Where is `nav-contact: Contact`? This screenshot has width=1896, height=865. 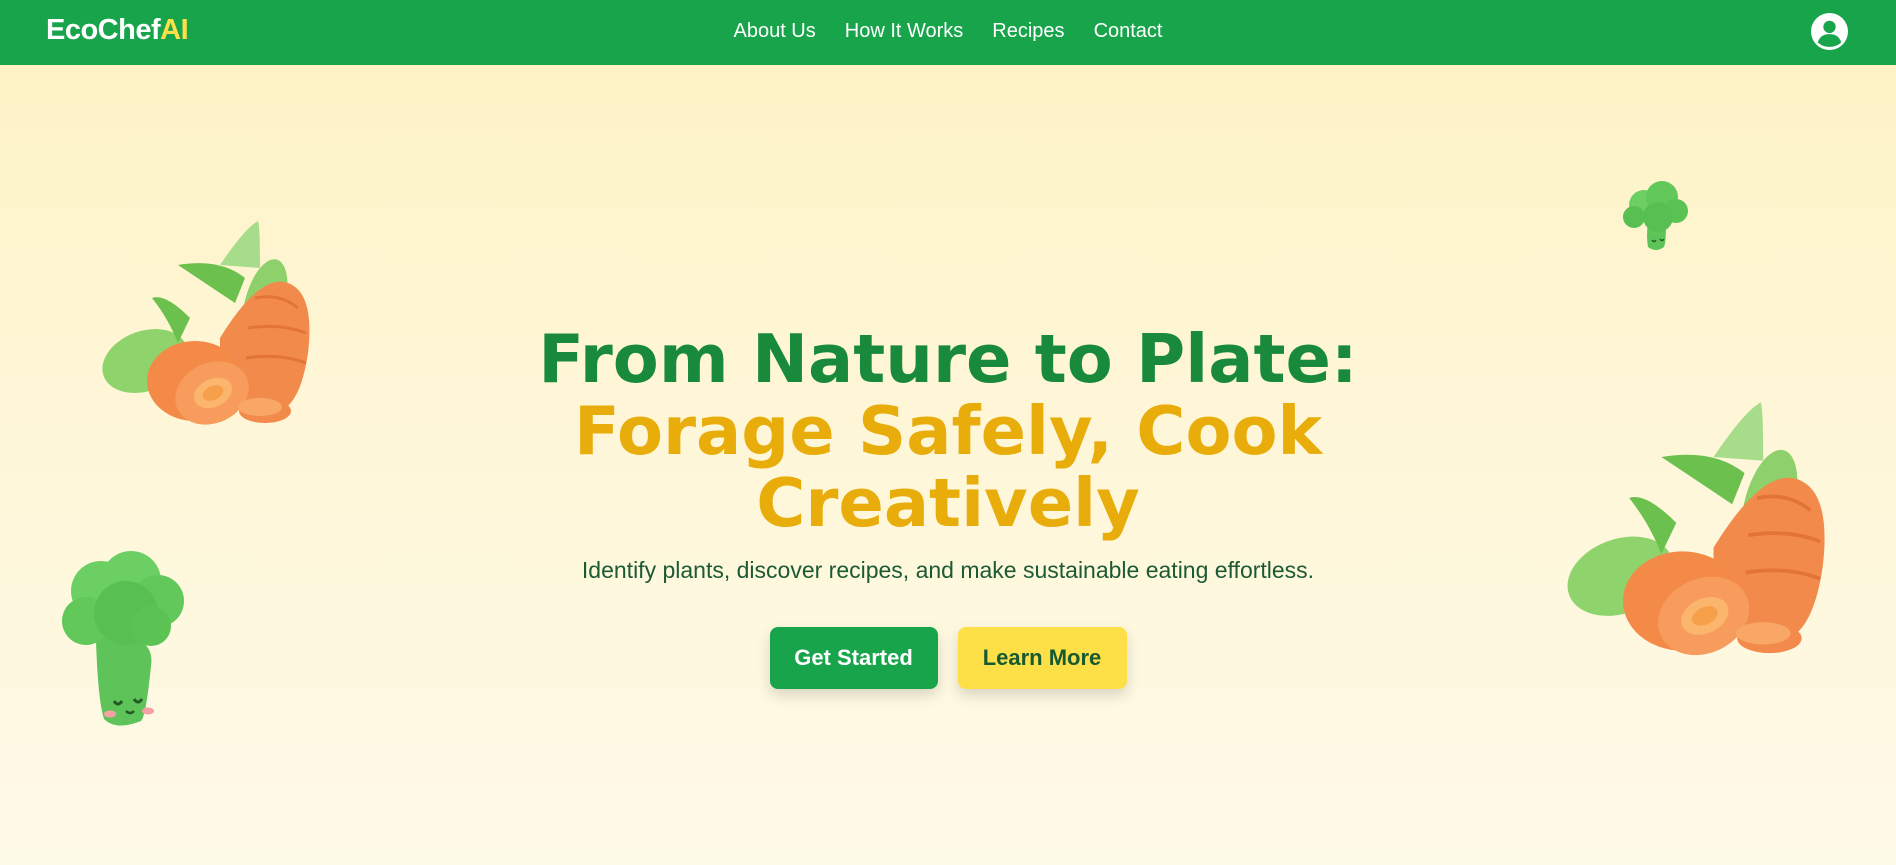 nav-contact: Contact is located at coordinates (1128, 31).